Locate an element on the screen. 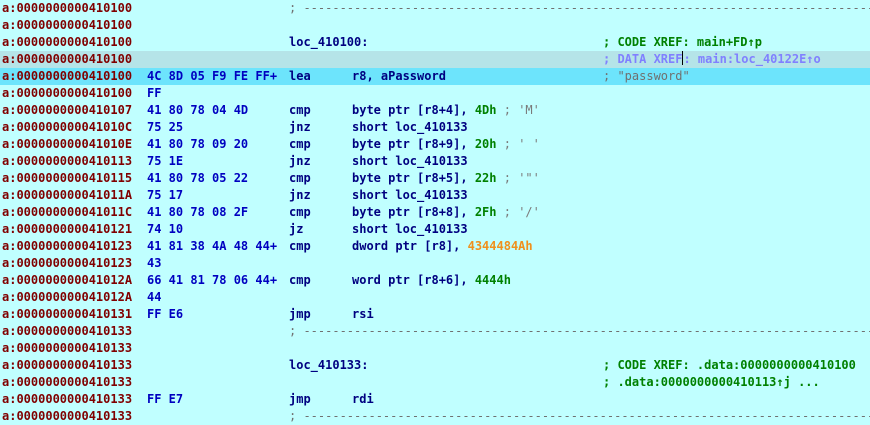  operand-text: byte ptr [r8+5], is located at coordinates (413, 178).